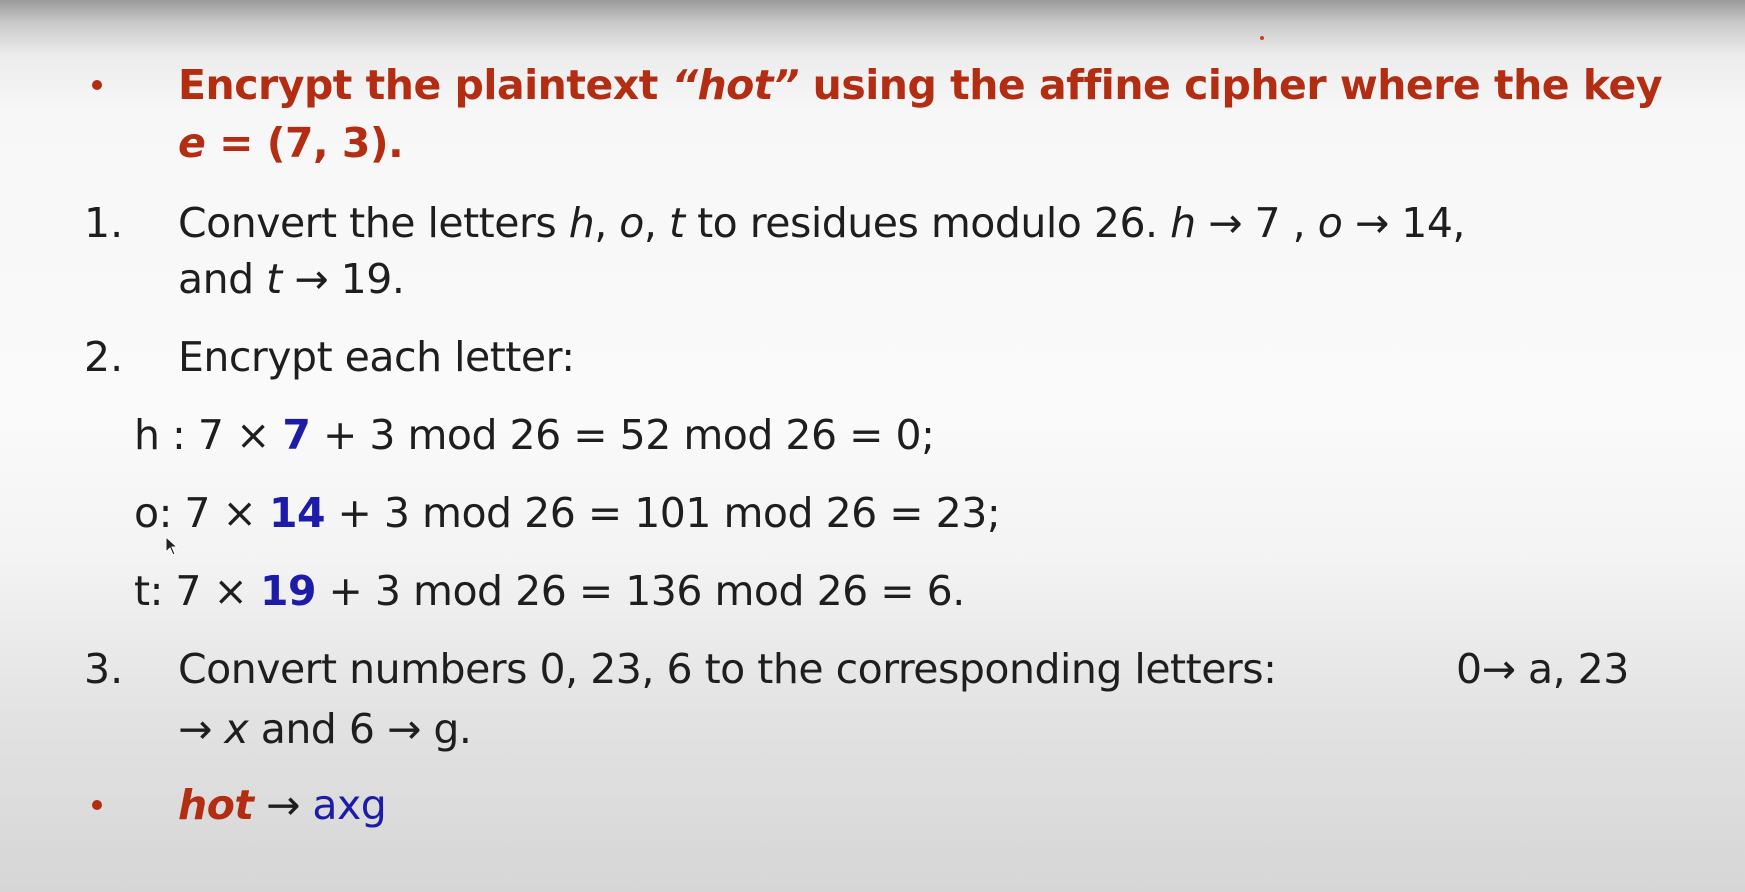 Image resolution: width=1745 pixels, height=892 pixels. What do you see at coordinates (1230, 85) in the screenshot?
I see `task-text-cont: using the affine cipher where the key` at bounding box center [1230, 85].